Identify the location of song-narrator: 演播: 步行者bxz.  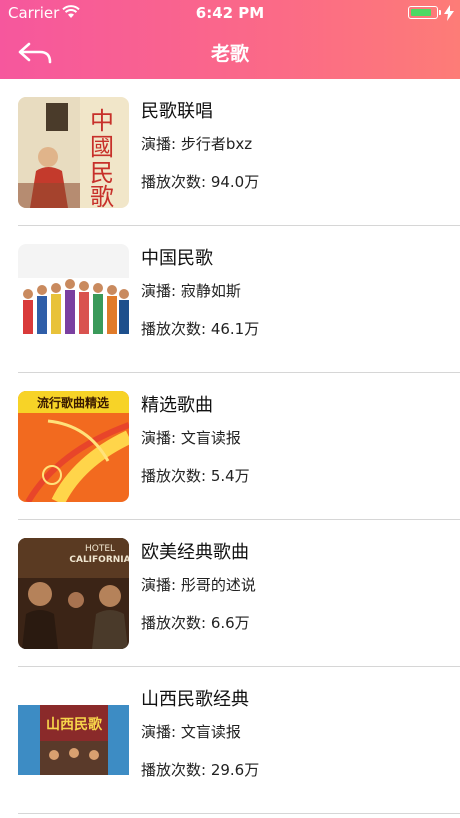
(197, 144).